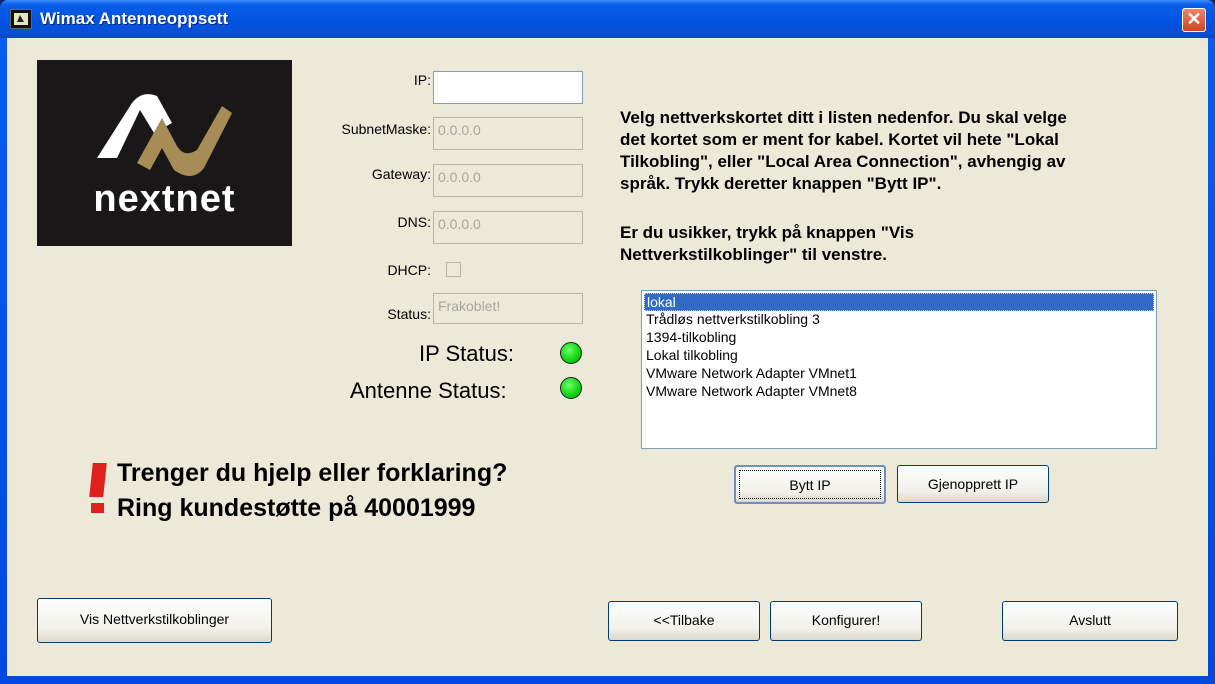  I want to click on dns-label: DNS:, so click(414, 222).